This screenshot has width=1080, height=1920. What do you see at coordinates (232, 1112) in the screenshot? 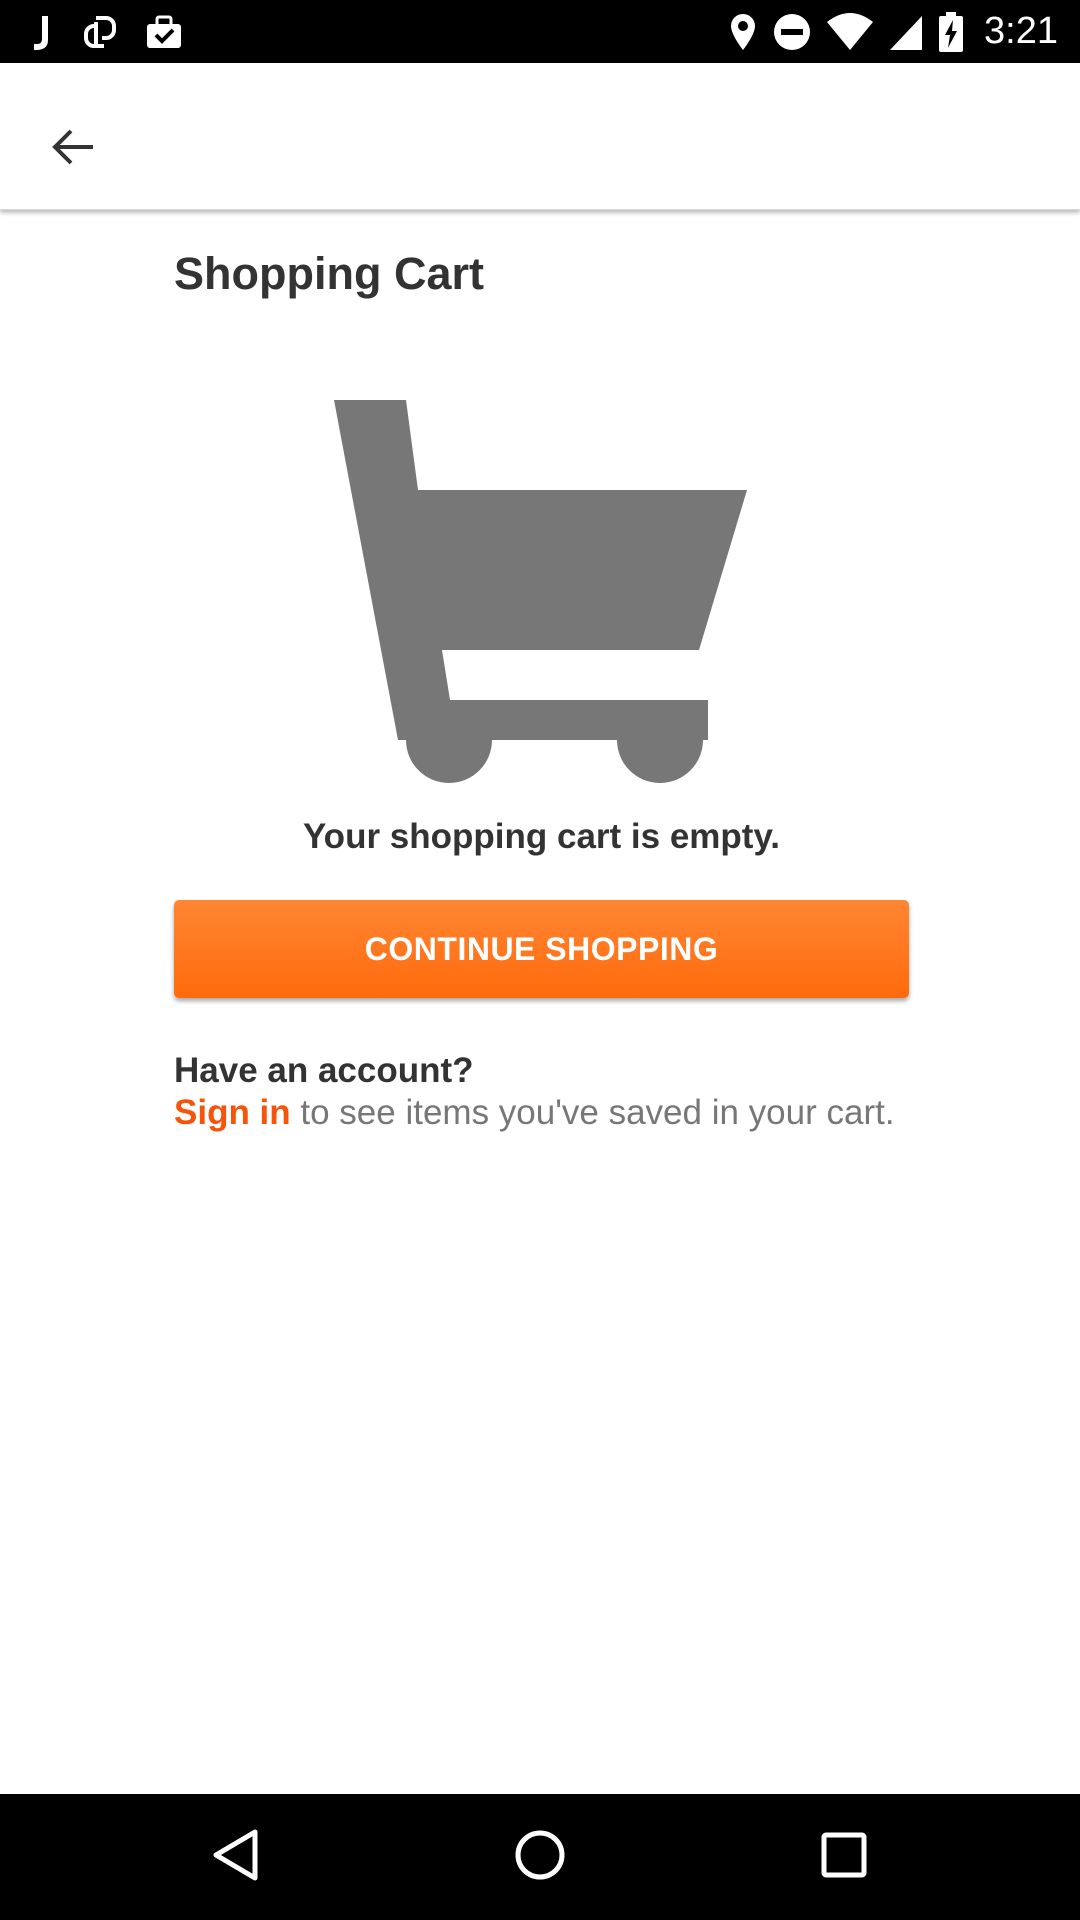
I see `sign-in-link: Sign in` at bounding box center [232, 1112].